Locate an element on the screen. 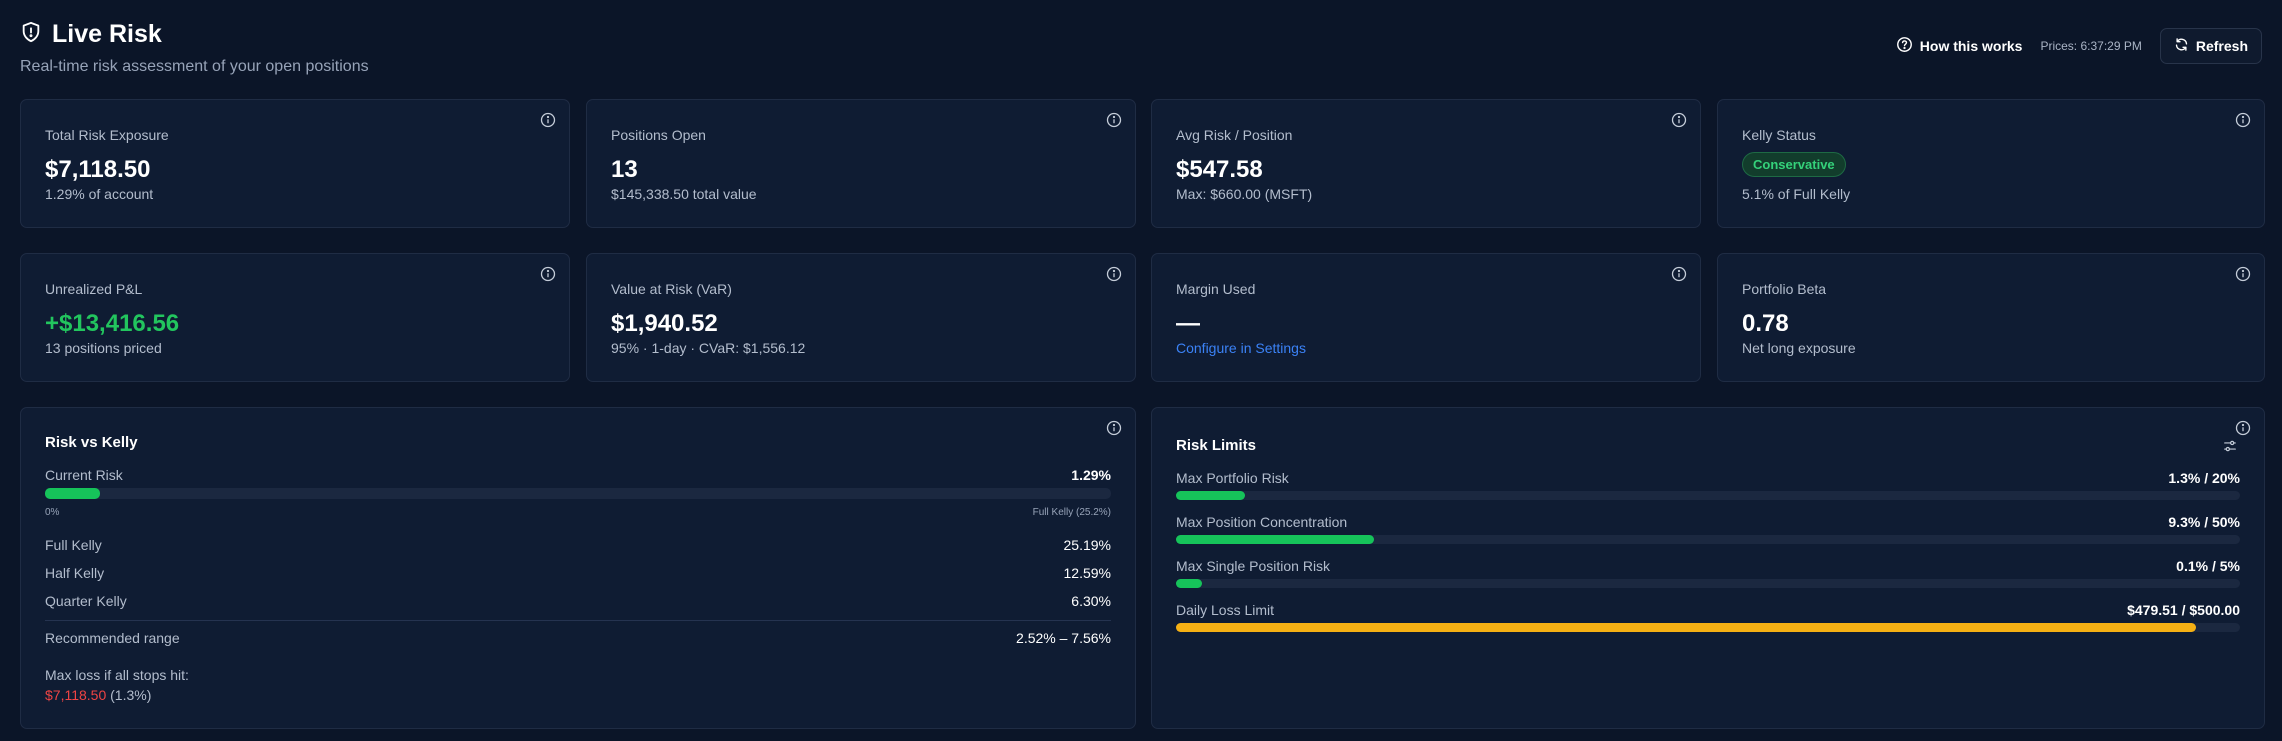 The height and width of the screenshot is (741, 2282). stat-value: $7,118.50 is located at coordinates (98, 169).